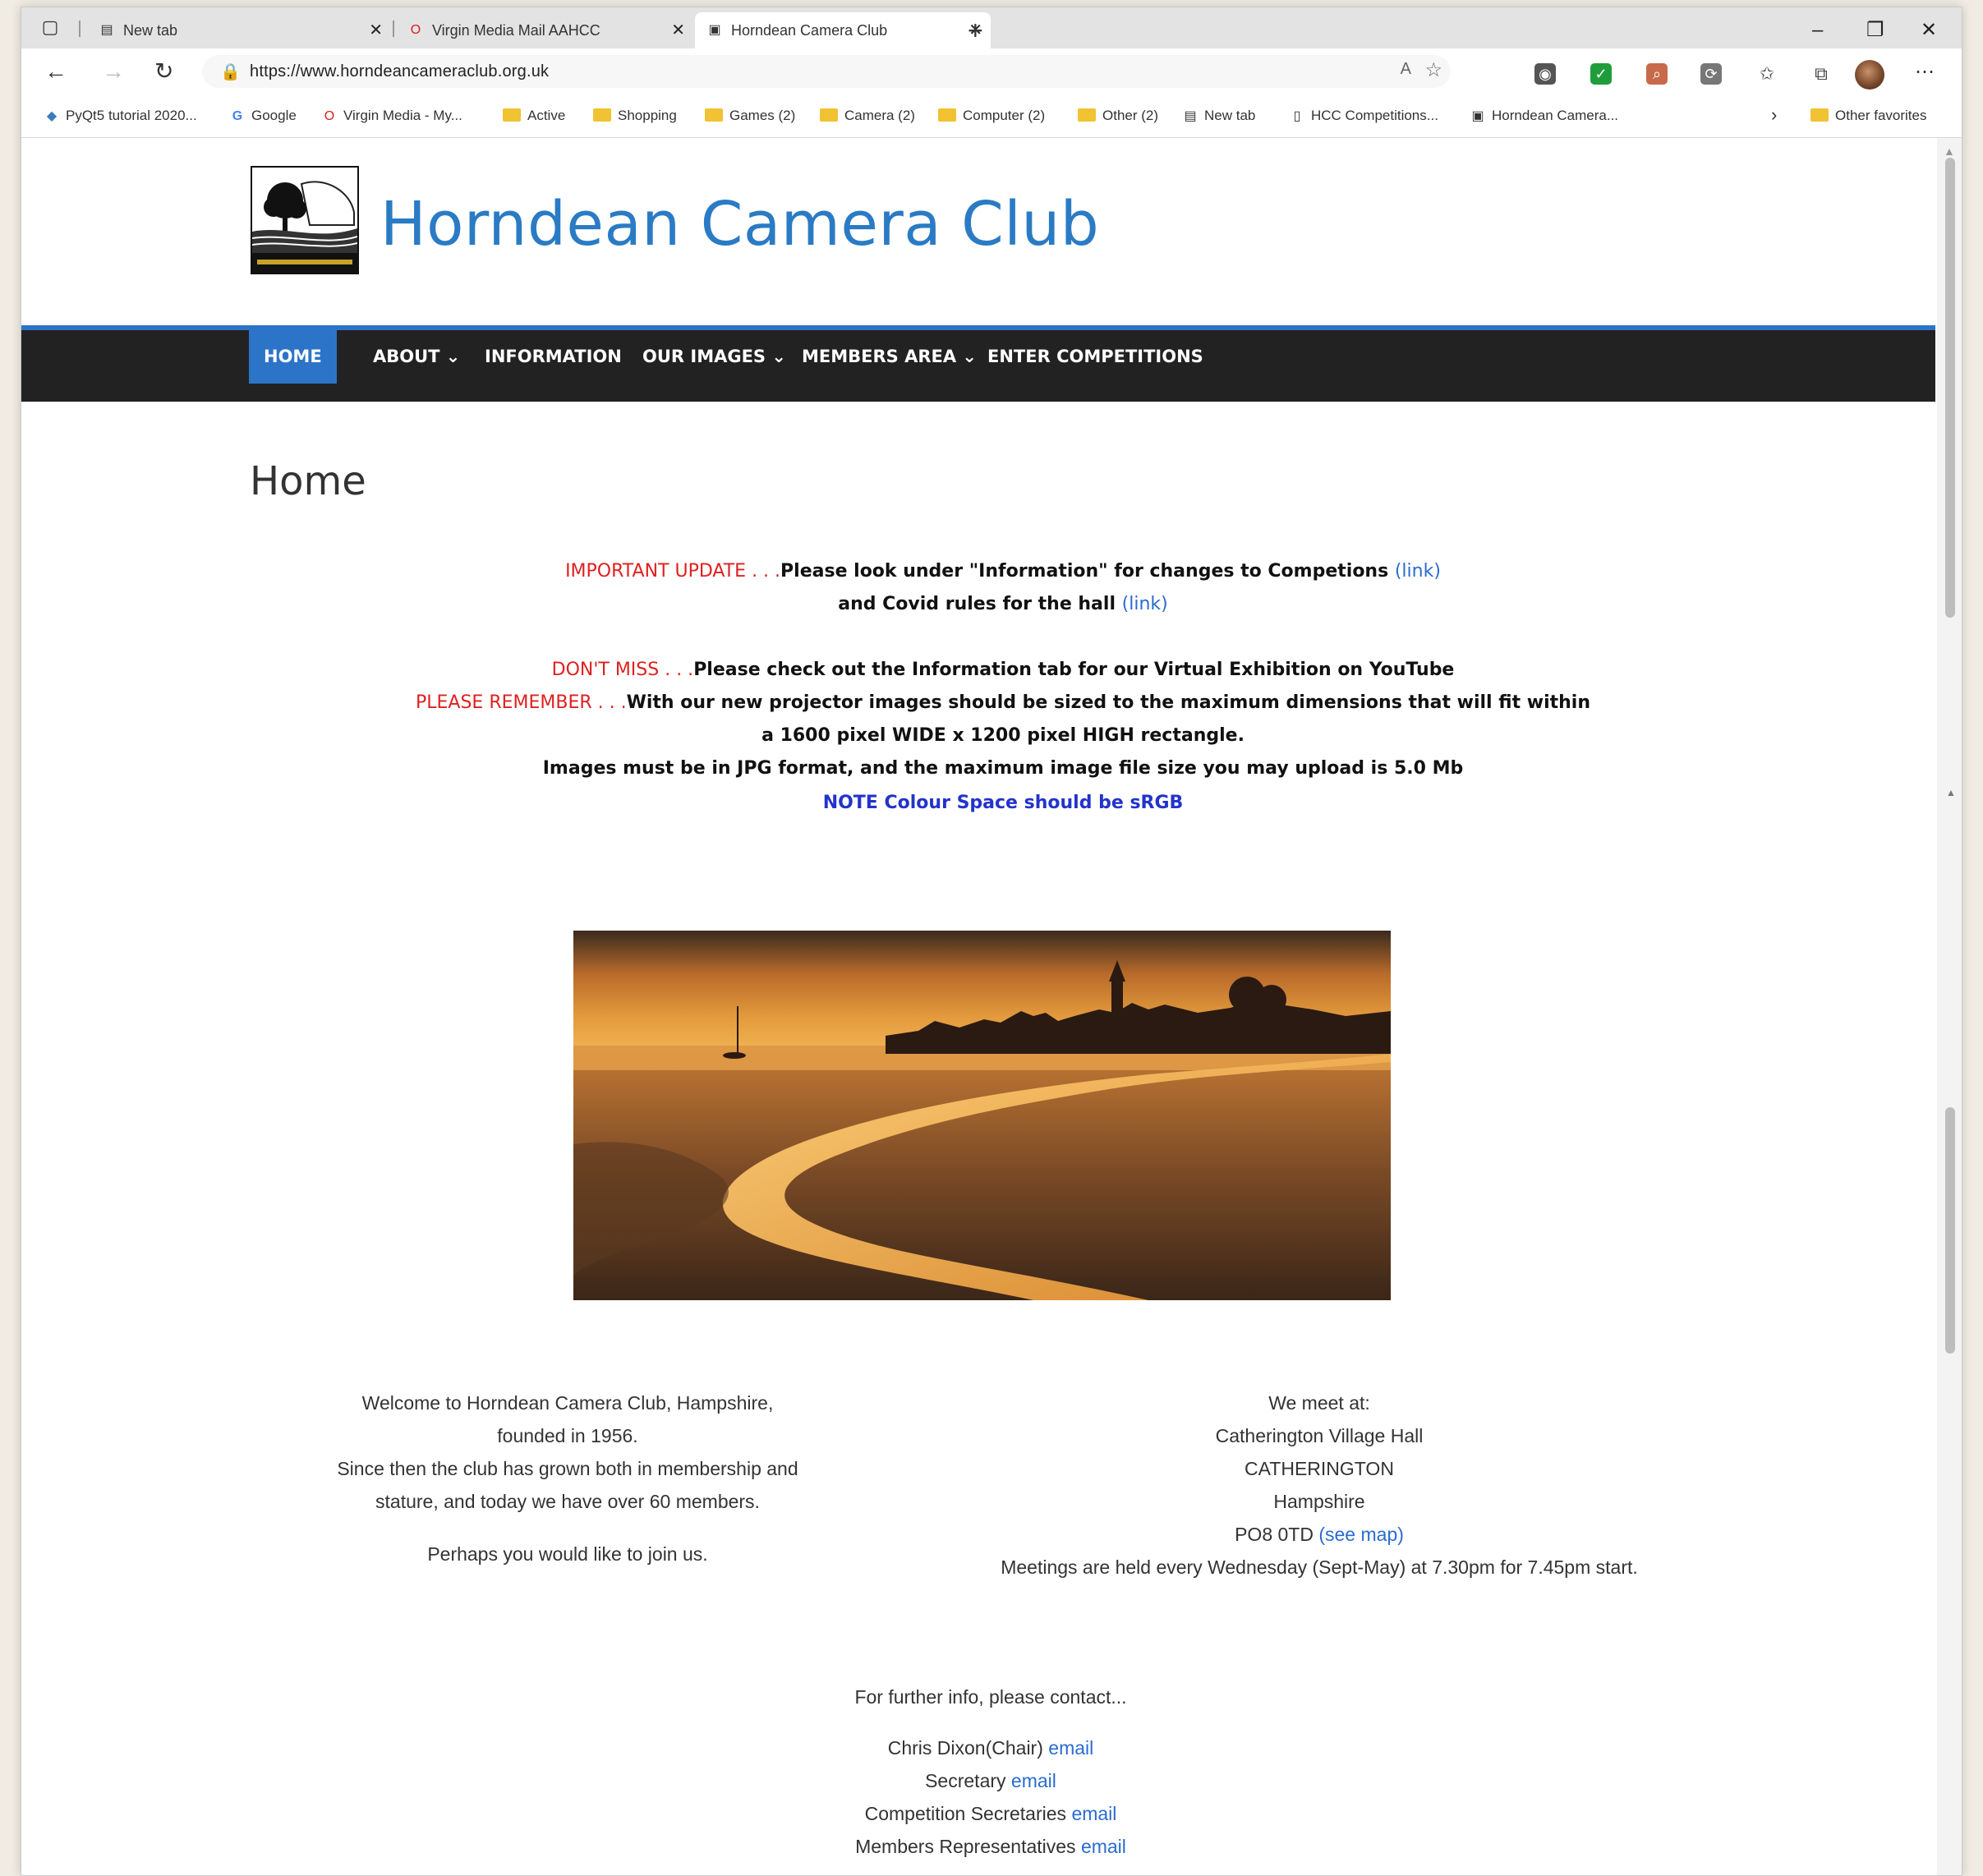 The height and width of the screenshot is (1876, 1983). I want to click on scroll-up-icon: ▲, so click(1949, 151).